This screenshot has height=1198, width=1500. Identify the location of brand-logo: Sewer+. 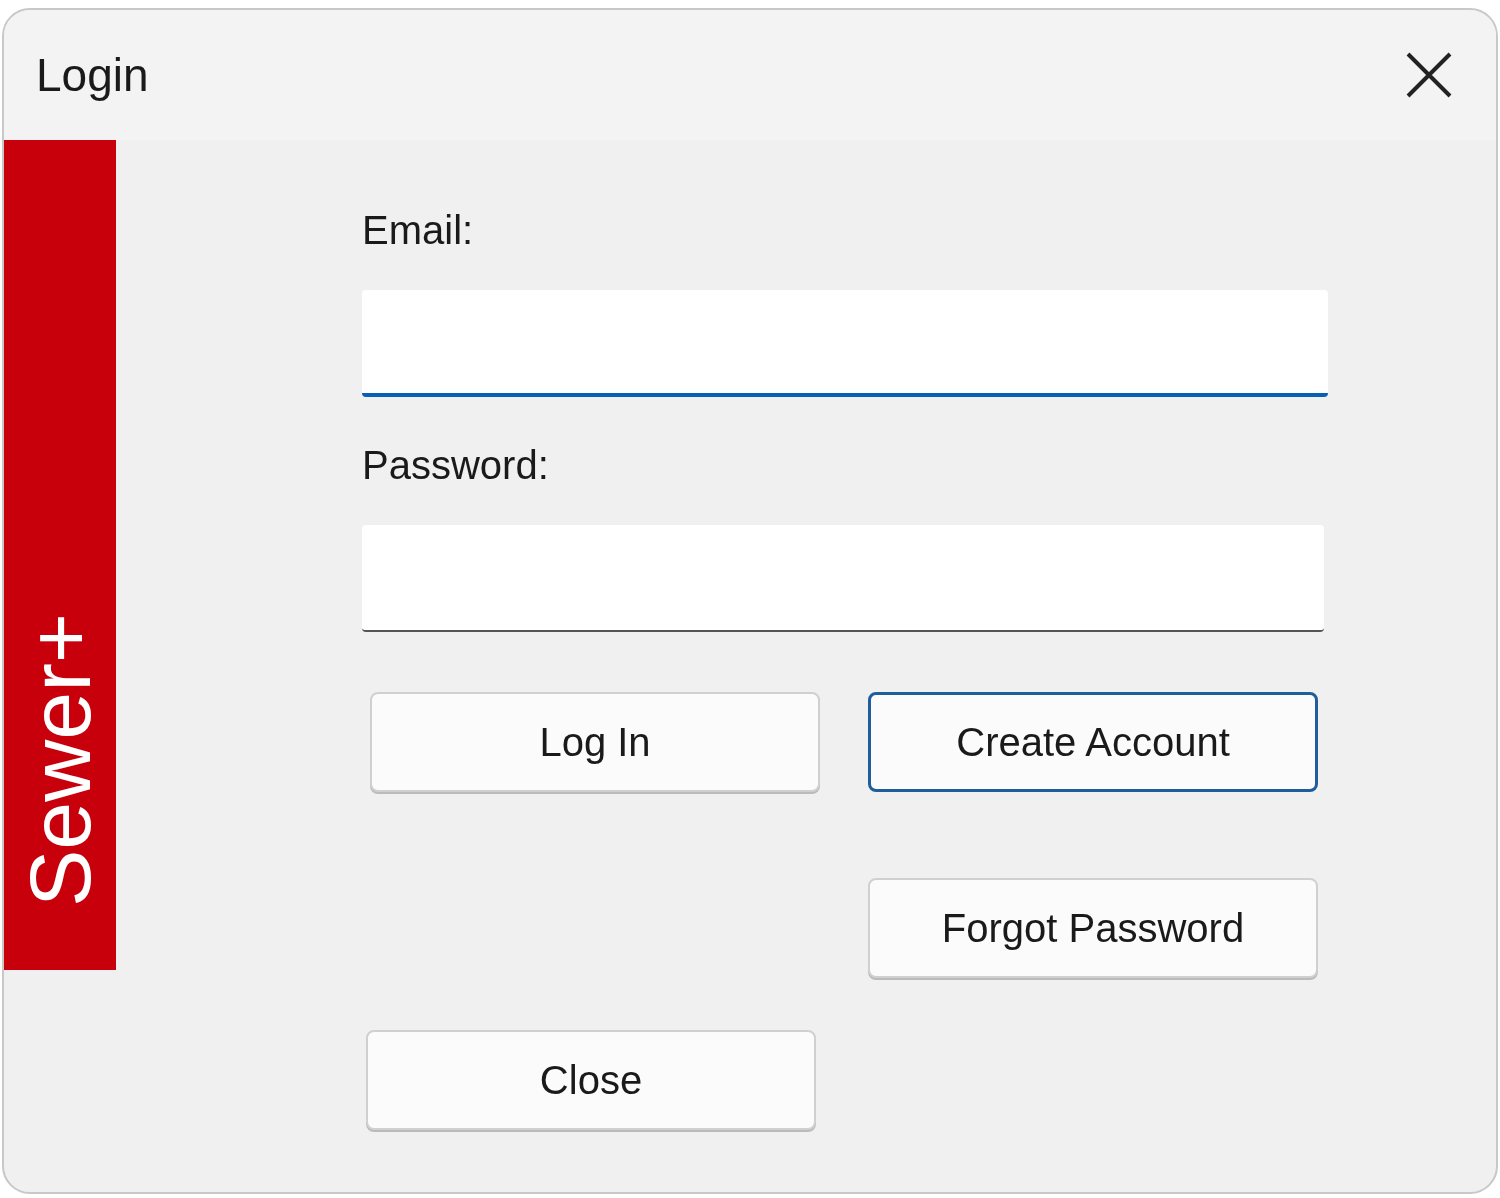
(60, 760).